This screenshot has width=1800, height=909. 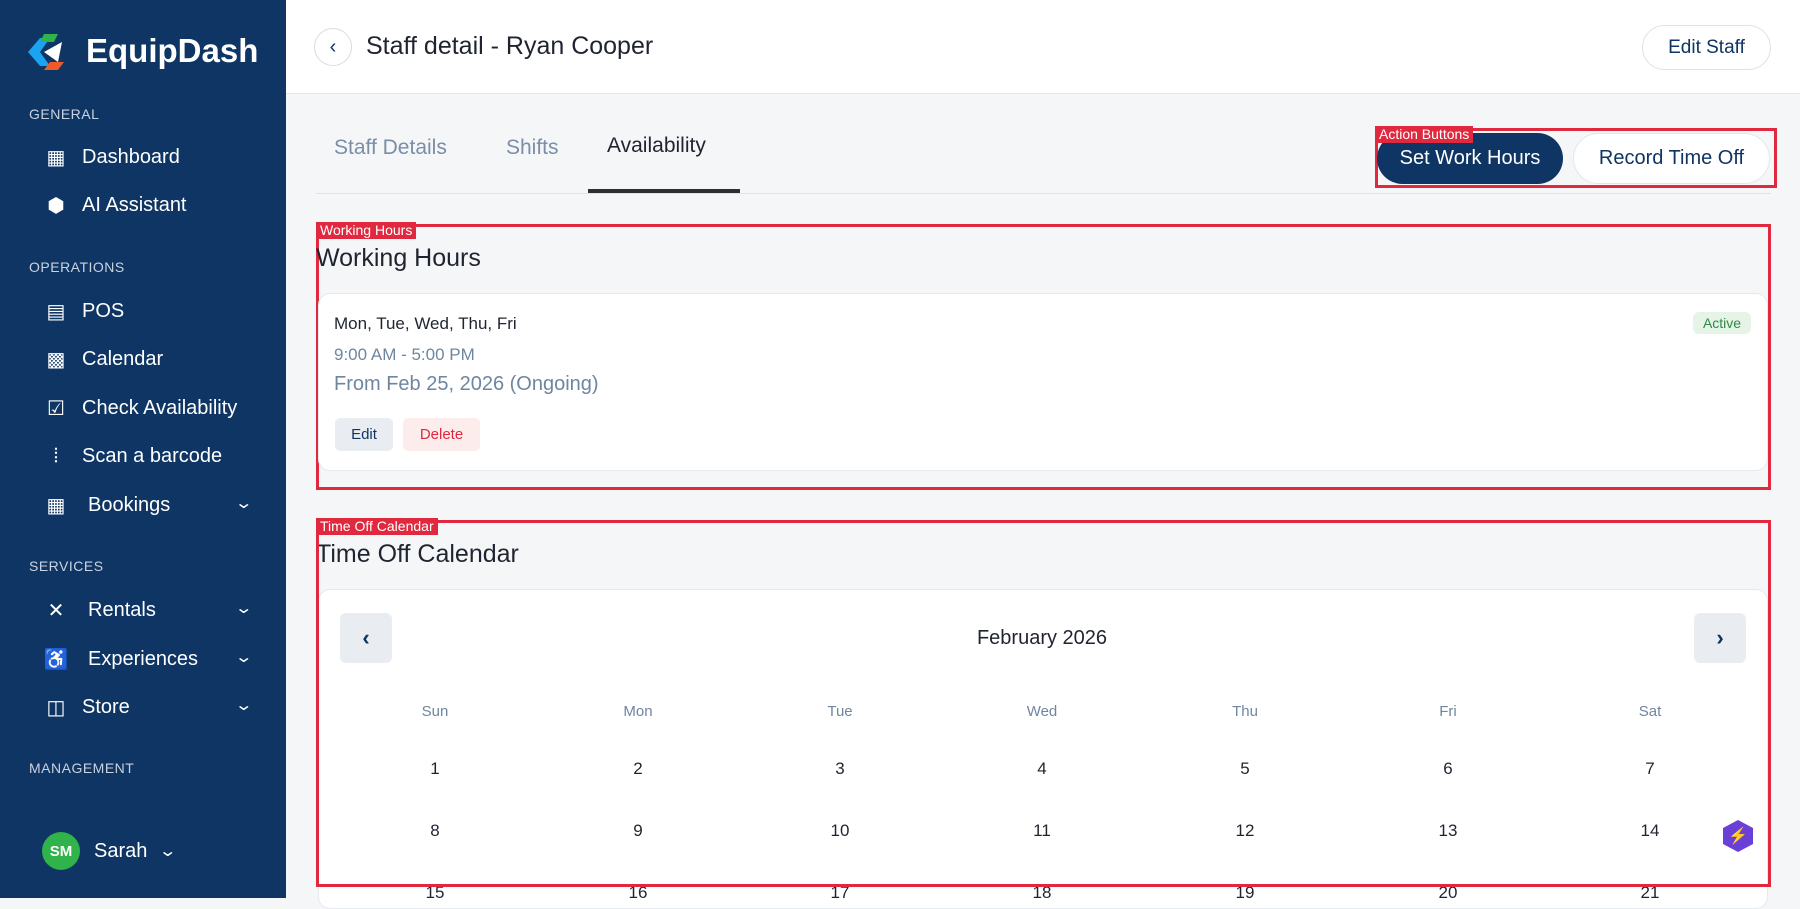 What do you see at coordinates (56, 505) in the screenshot?
I see `bookings-icon: ▦` at bounding box center [56, 505].